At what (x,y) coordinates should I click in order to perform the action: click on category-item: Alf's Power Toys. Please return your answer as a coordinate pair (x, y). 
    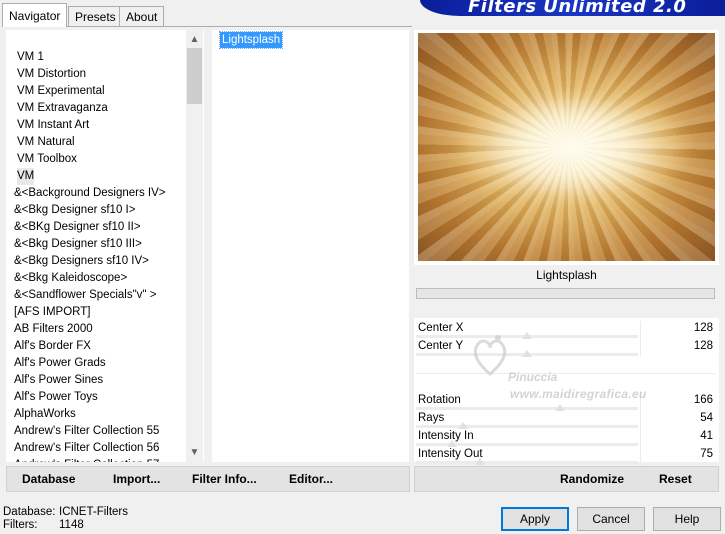
    Looking at the image, I should click on (56, 397).